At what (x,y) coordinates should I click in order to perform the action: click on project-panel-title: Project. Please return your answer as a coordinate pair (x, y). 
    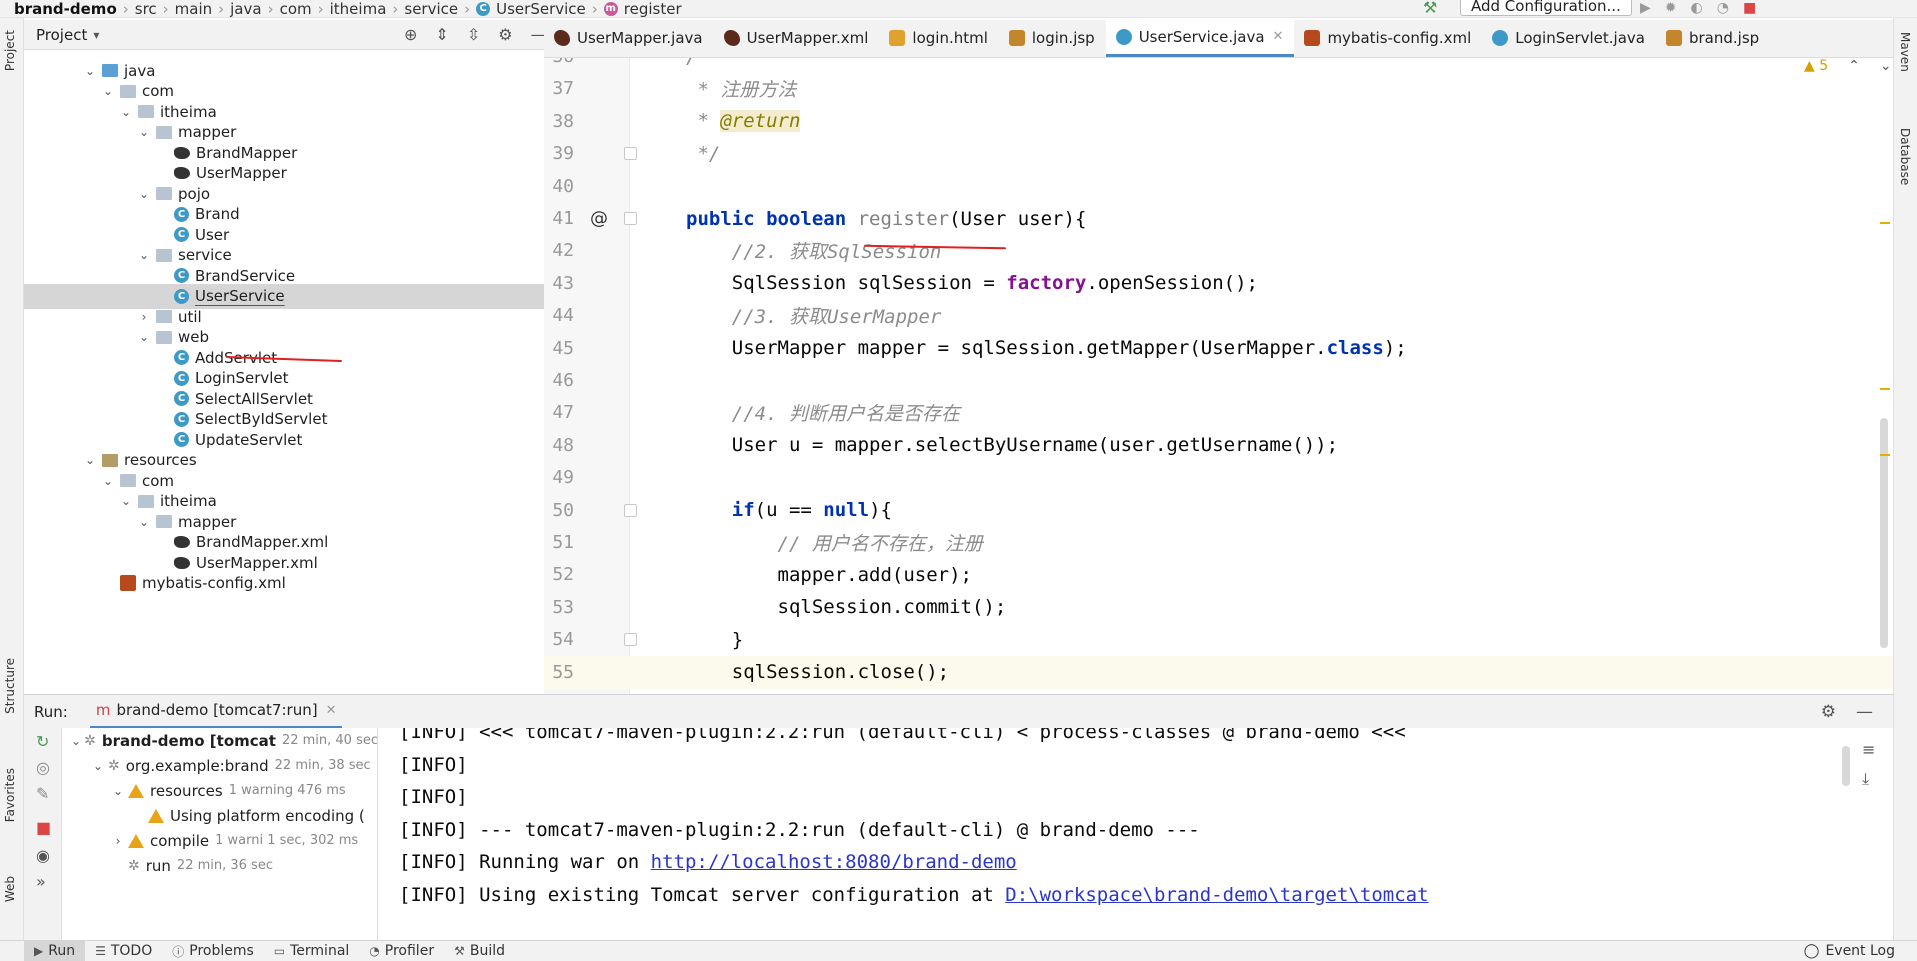
    Looking at the image, I should click on (61, 35).